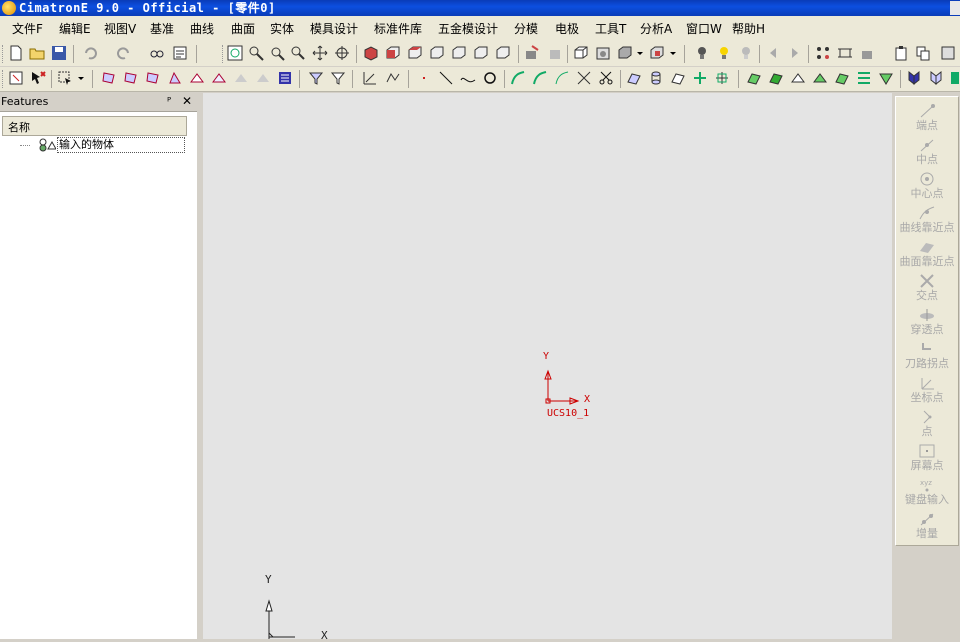 Image resolution: width=960 pixels, height=642 pixels. I want to click on render-mode-icon, so click(625, 53).